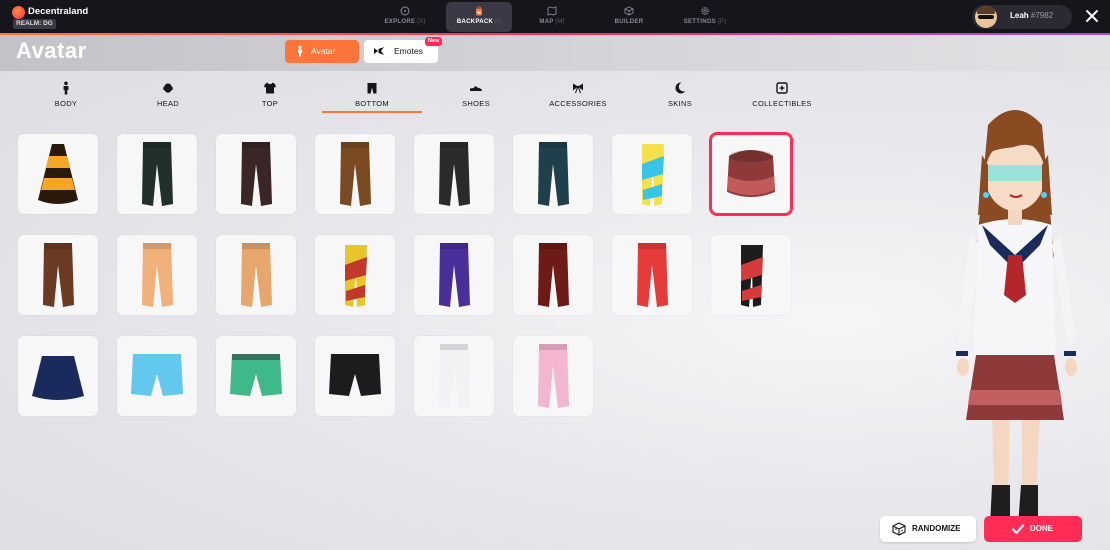  What do you see at coordinates (400, 22) in the screenshot?
I see `nav-explore-label: EXPLORE` at bounding box center [400, 22].